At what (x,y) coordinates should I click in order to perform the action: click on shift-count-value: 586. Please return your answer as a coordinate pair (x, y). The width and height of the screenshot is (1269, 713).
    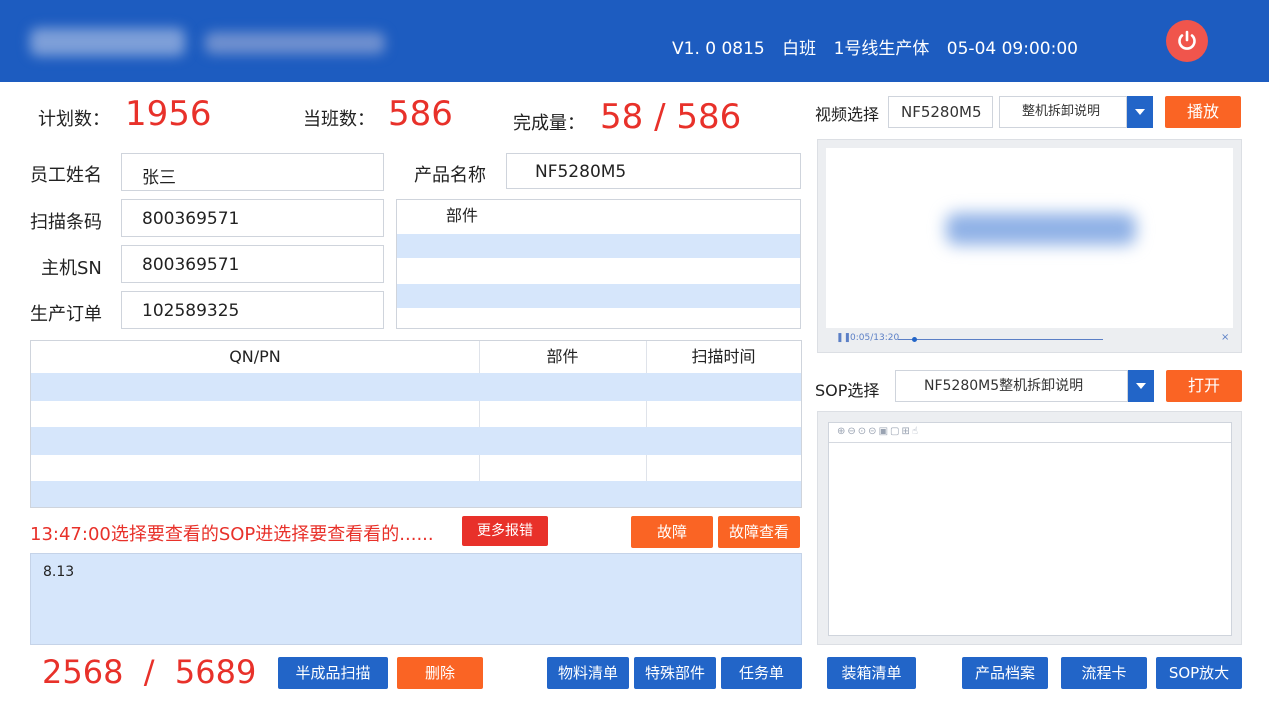
    Looking at the image, I should click on (420, 114).